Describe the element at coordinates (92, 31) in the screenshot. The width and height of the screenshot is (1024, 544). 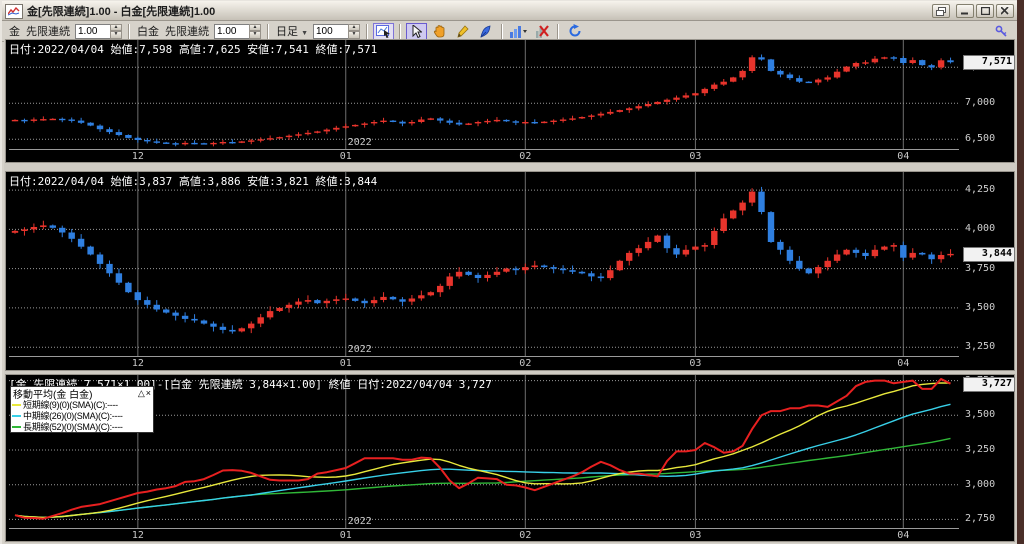
I see `gold-multiplier-input` at that location.